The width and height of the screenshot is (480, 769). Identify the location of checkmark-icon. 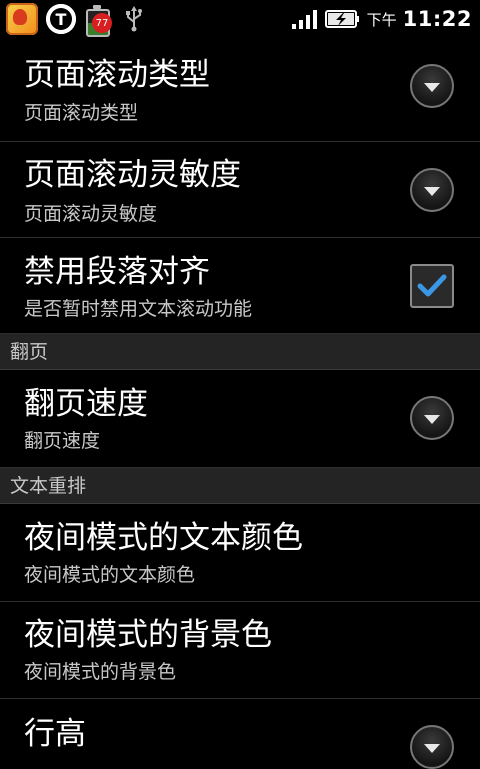
(432, 285).